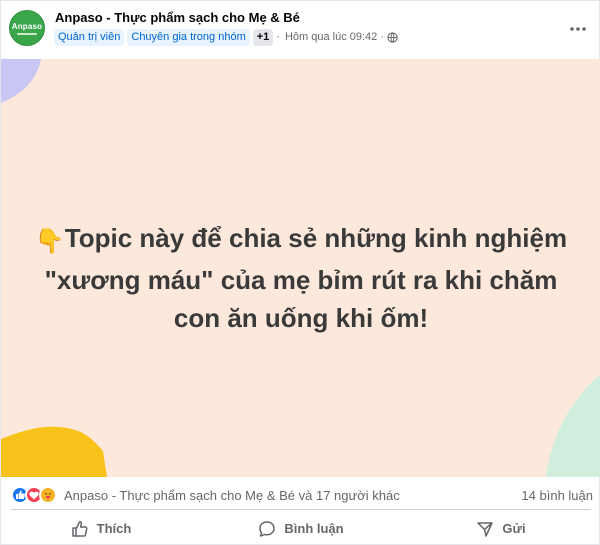  What do you see at coordinates (314, 528) in the screenshot?
I see `comment-button-label: Bình luận` at bounding box center [314, 528].